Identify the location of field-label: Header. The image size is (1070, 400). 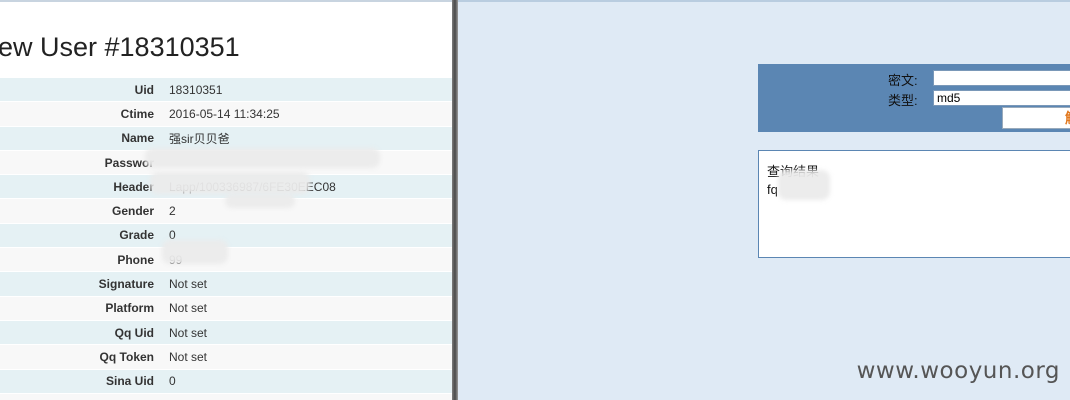
(81, 187).